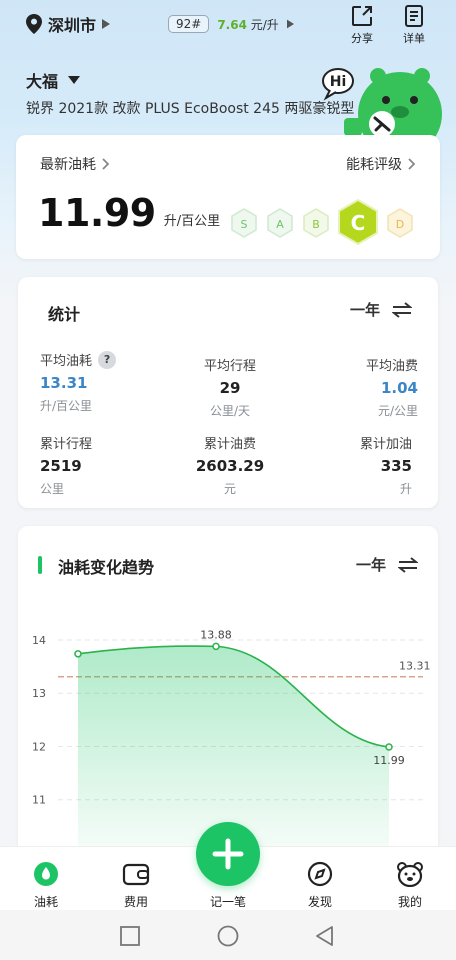  What do you see at coordinates (66, 444) in the screenshot?
I see `stat-label: 累计行程` at bounding box center [66, 444].